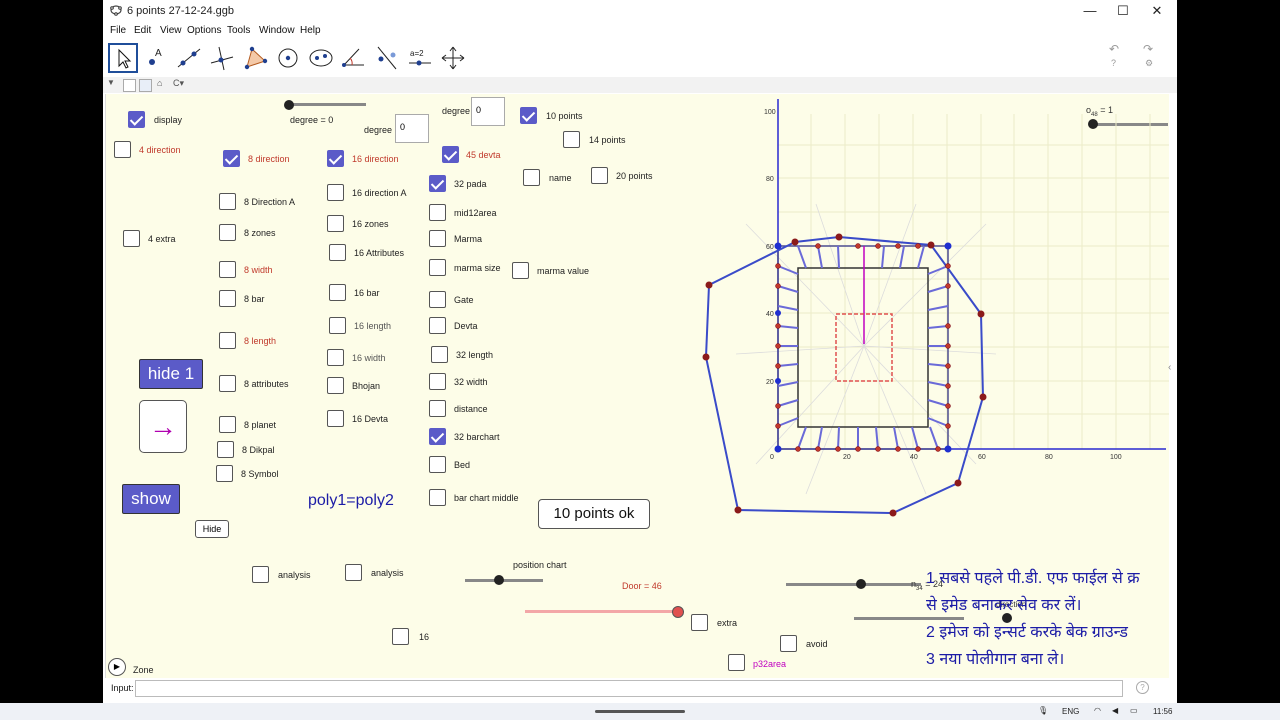 The image size is (1280, 720). What do you see at coordinates (117, 667) in the screenshot?
I see `play-animation-icon: ▶` at bounding box center [117, 667].